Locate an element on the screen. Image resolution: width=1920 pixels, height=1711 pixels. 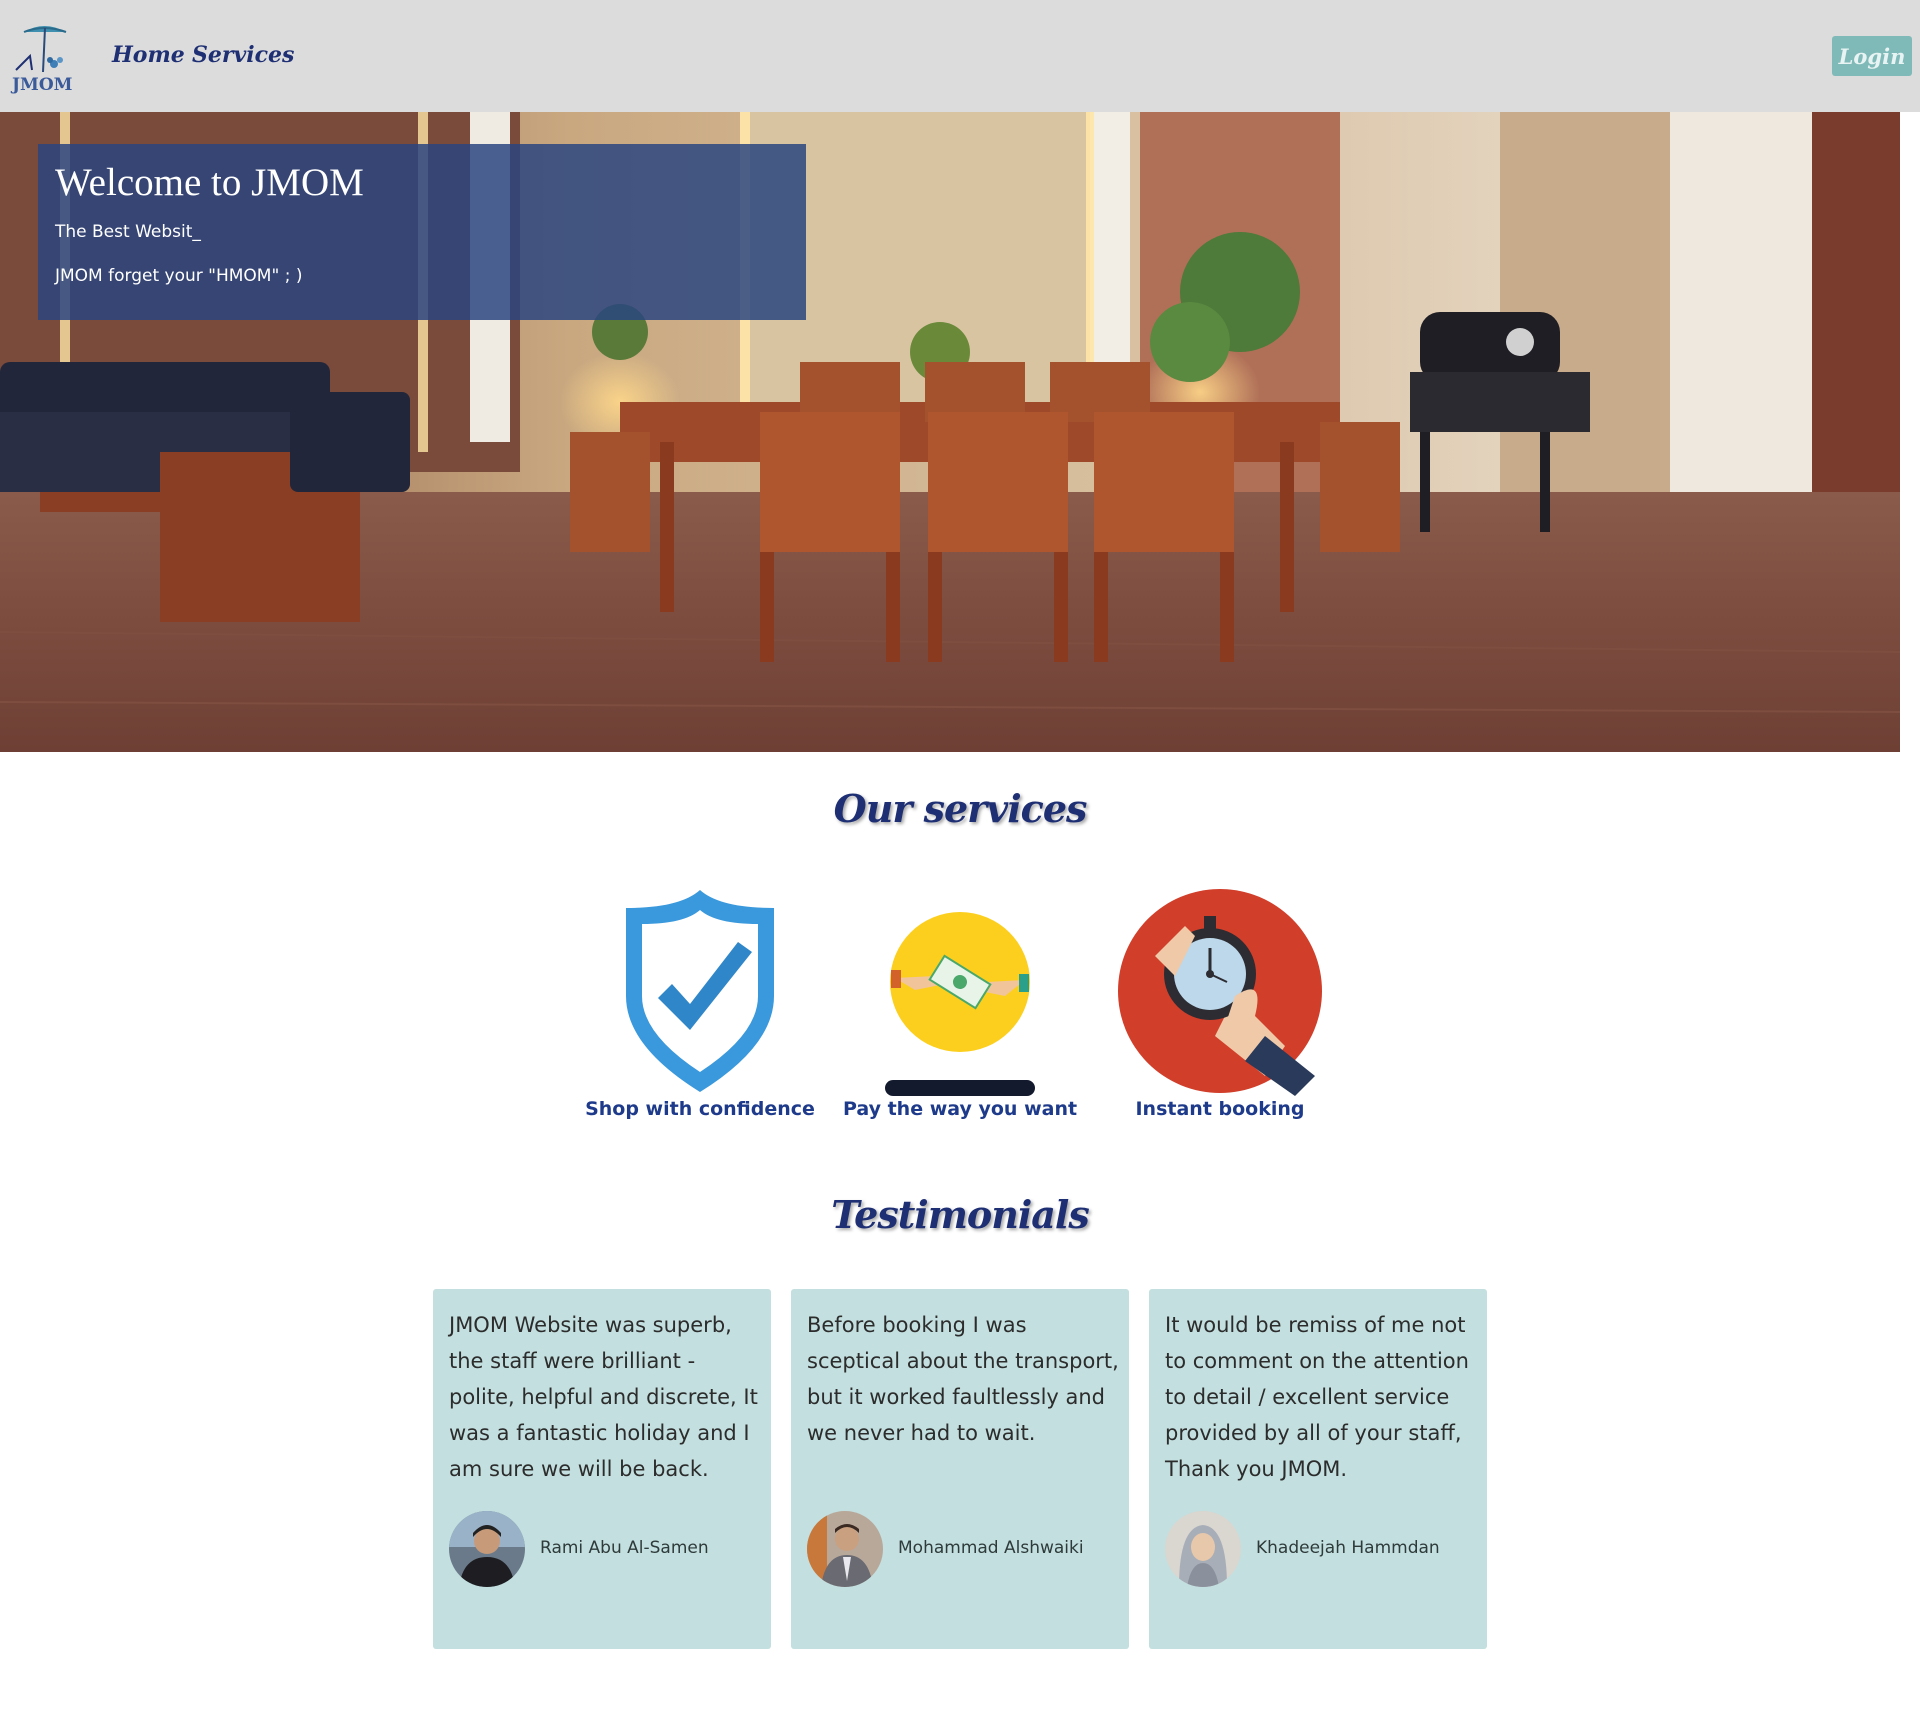
hero-tagline: The Best Websit_ is located at coordinates (128, 232).